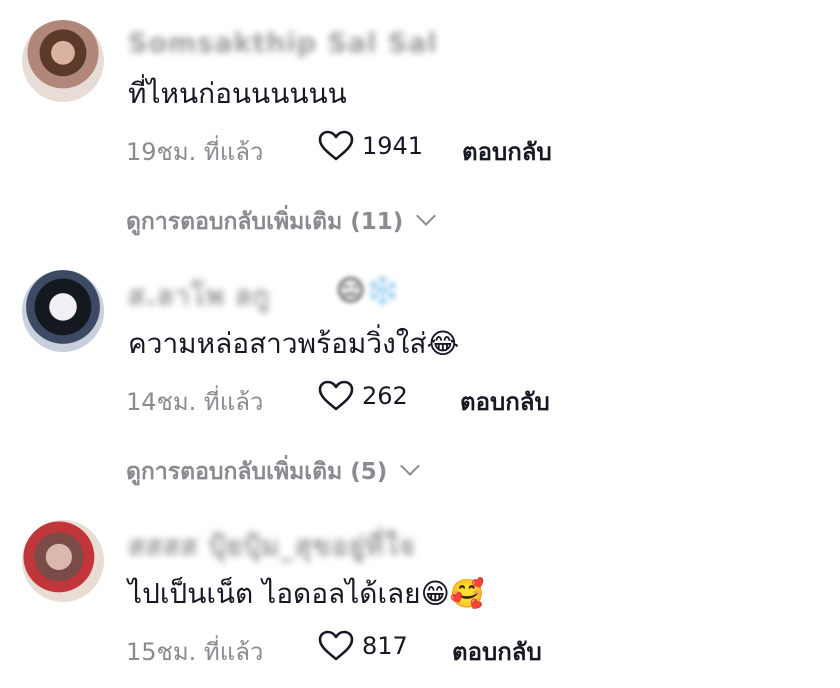  What do you see at coordinates (195, 152) in the screenshot?
I see `comment-timestamp: 19ชม. ที่แล้ว` at bounding box center [195, 152].